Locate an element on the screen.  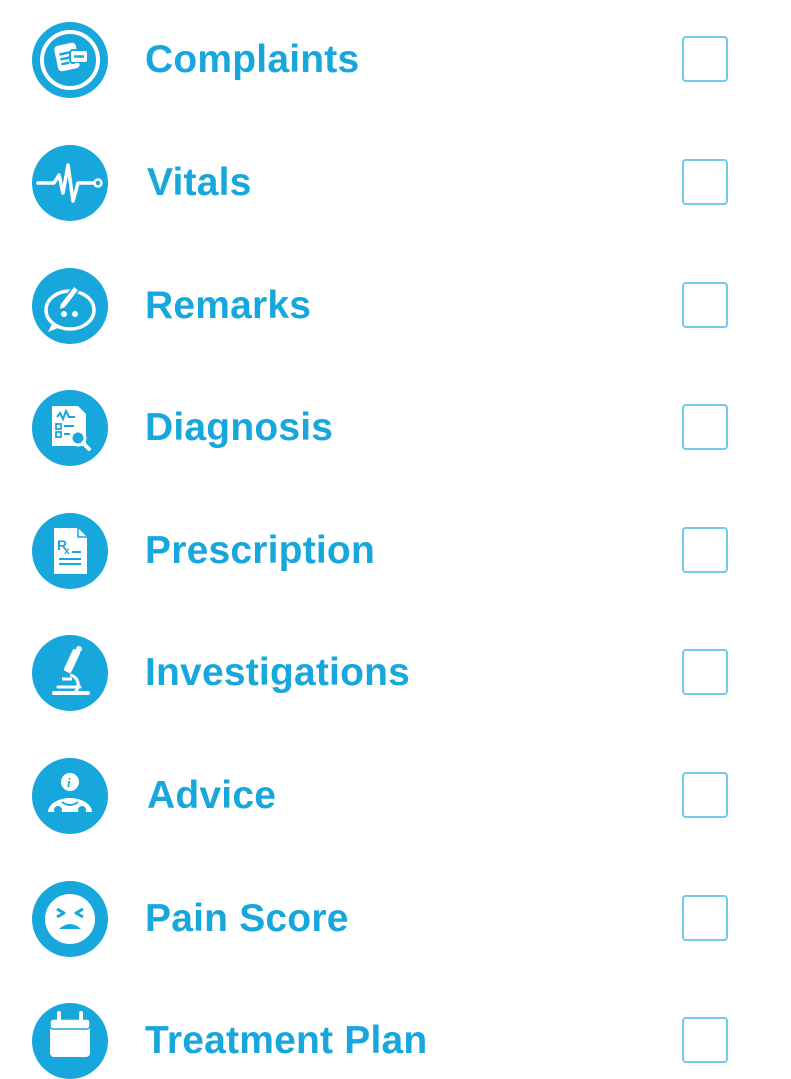
list-item-advice: i Advice is located at coordinates (395, 796).